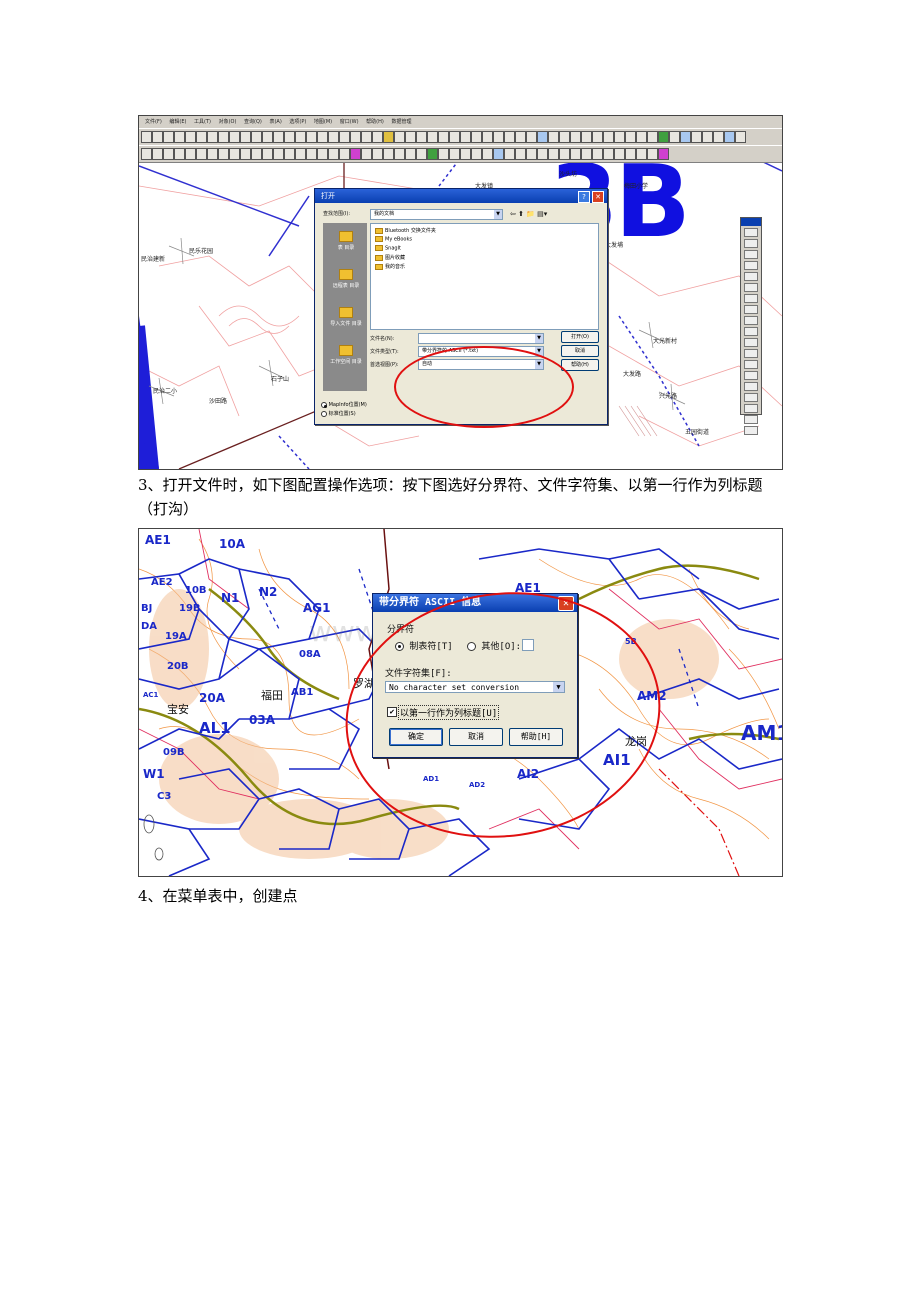  What do you see at coordinates (344, 404) in the screenshot?
I see `mapinfo-location-radio: MapInfo位置(M)` at bounding box center [344, 404].